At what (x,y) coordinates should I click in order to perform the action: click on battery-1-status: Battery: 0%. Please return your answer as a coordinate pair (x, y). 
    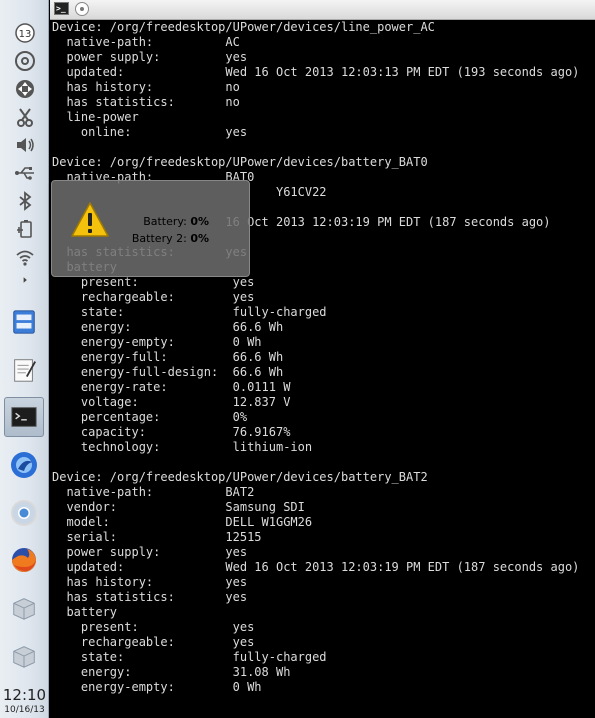
    Looking at the image, I should click on (176, 221).